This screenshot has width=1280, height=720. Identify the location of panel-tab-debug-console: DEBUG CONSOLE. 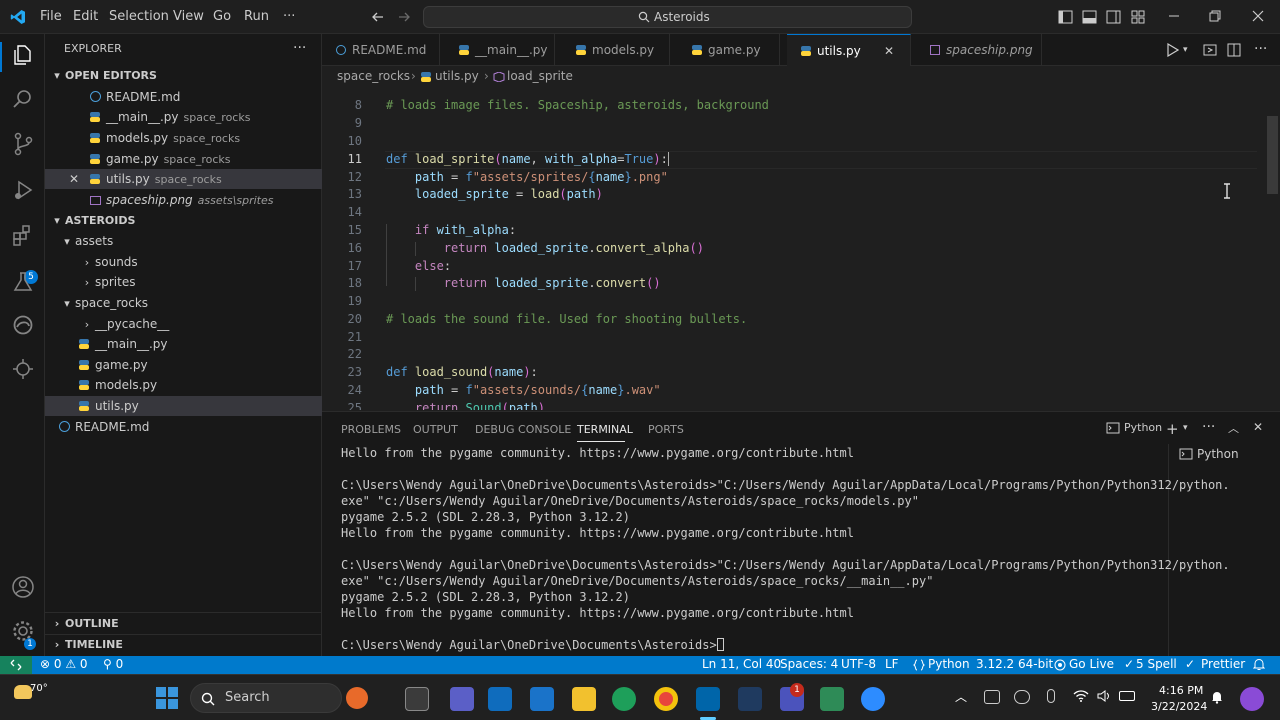
(523, 429).